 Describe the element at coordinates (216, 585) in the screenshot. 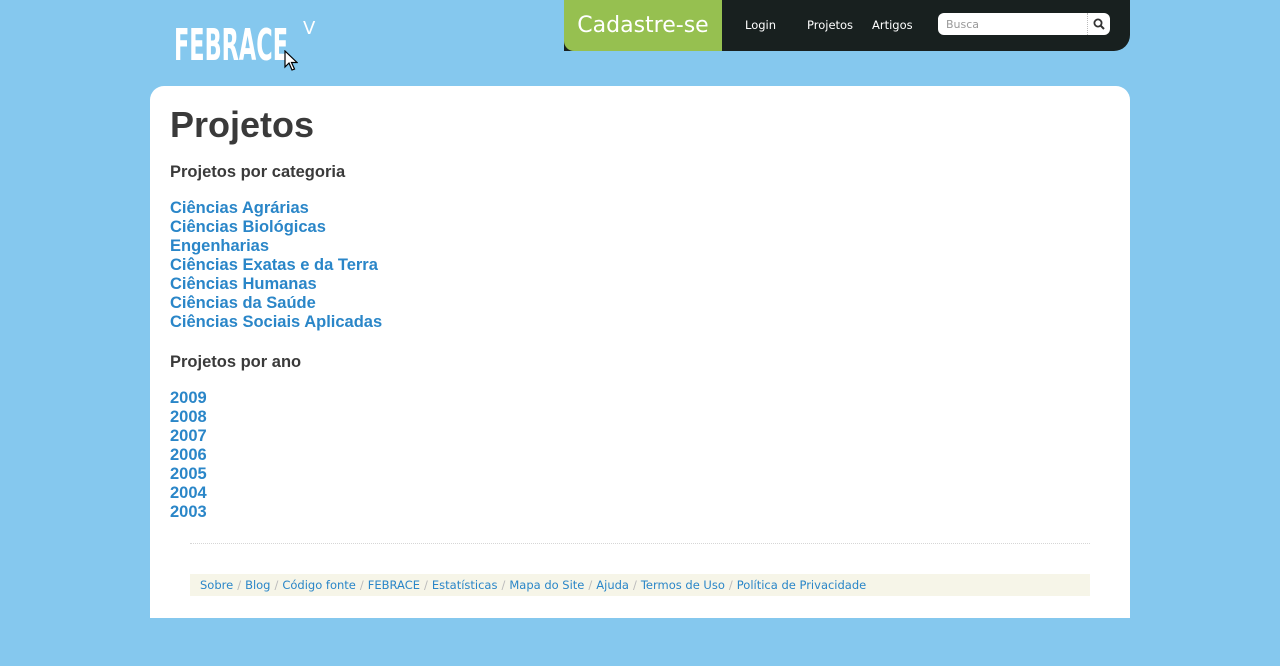

I see `footer-link-sobre: Sobre` at that location.